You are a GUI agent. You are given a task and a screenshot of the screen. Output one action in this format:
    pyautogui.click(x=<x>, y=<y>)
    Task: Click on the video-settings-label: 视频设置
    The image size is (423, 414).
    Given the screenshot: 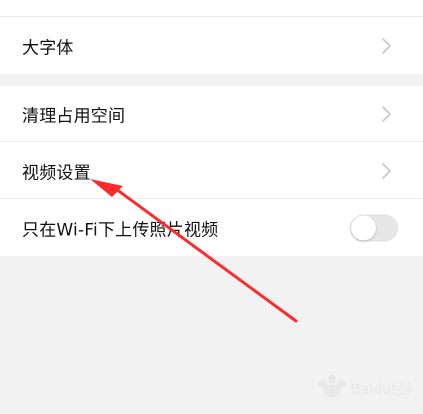 What is the action you would take?
    pyautogui.click(x=56, y=173)
    